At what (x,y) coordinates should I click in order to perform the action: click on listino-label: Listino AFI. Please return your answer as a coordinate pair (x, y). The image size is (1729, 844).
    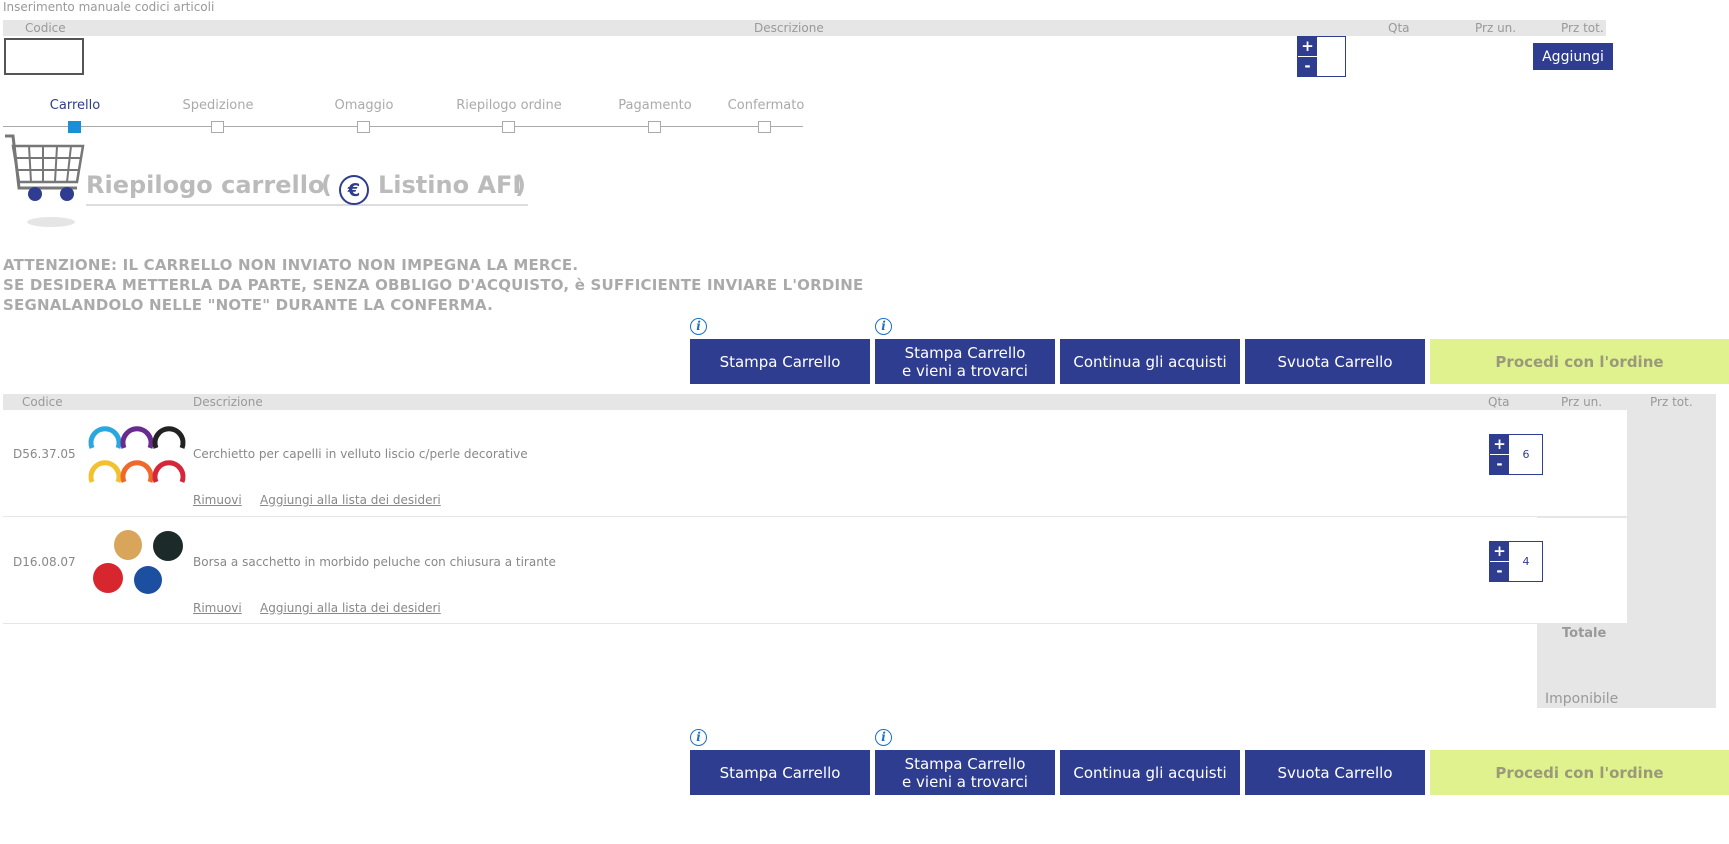
    Looking at the image, I should click on (450, 185).